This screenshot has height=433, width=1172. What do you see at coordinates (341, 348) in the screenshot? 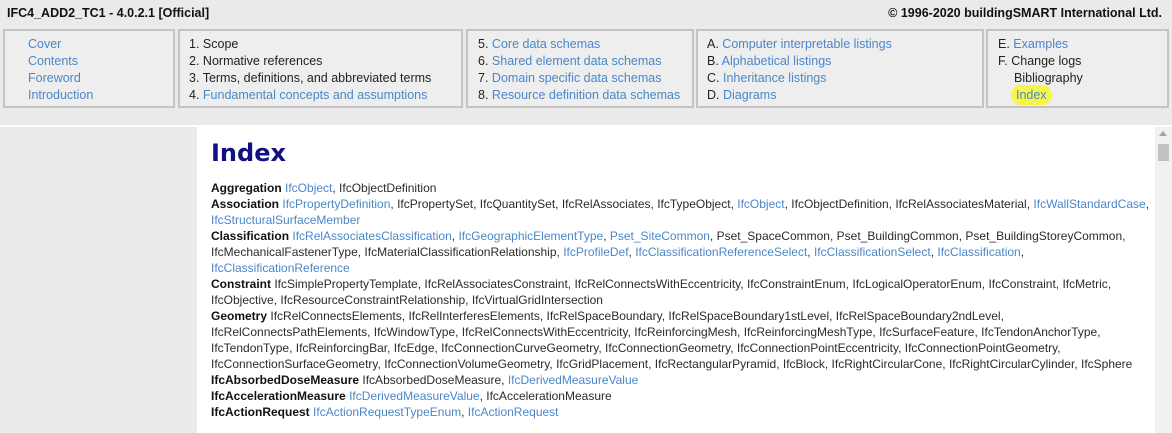
I see `index-reference: IfcReinforcingBar` at bounding box center [341, 348].